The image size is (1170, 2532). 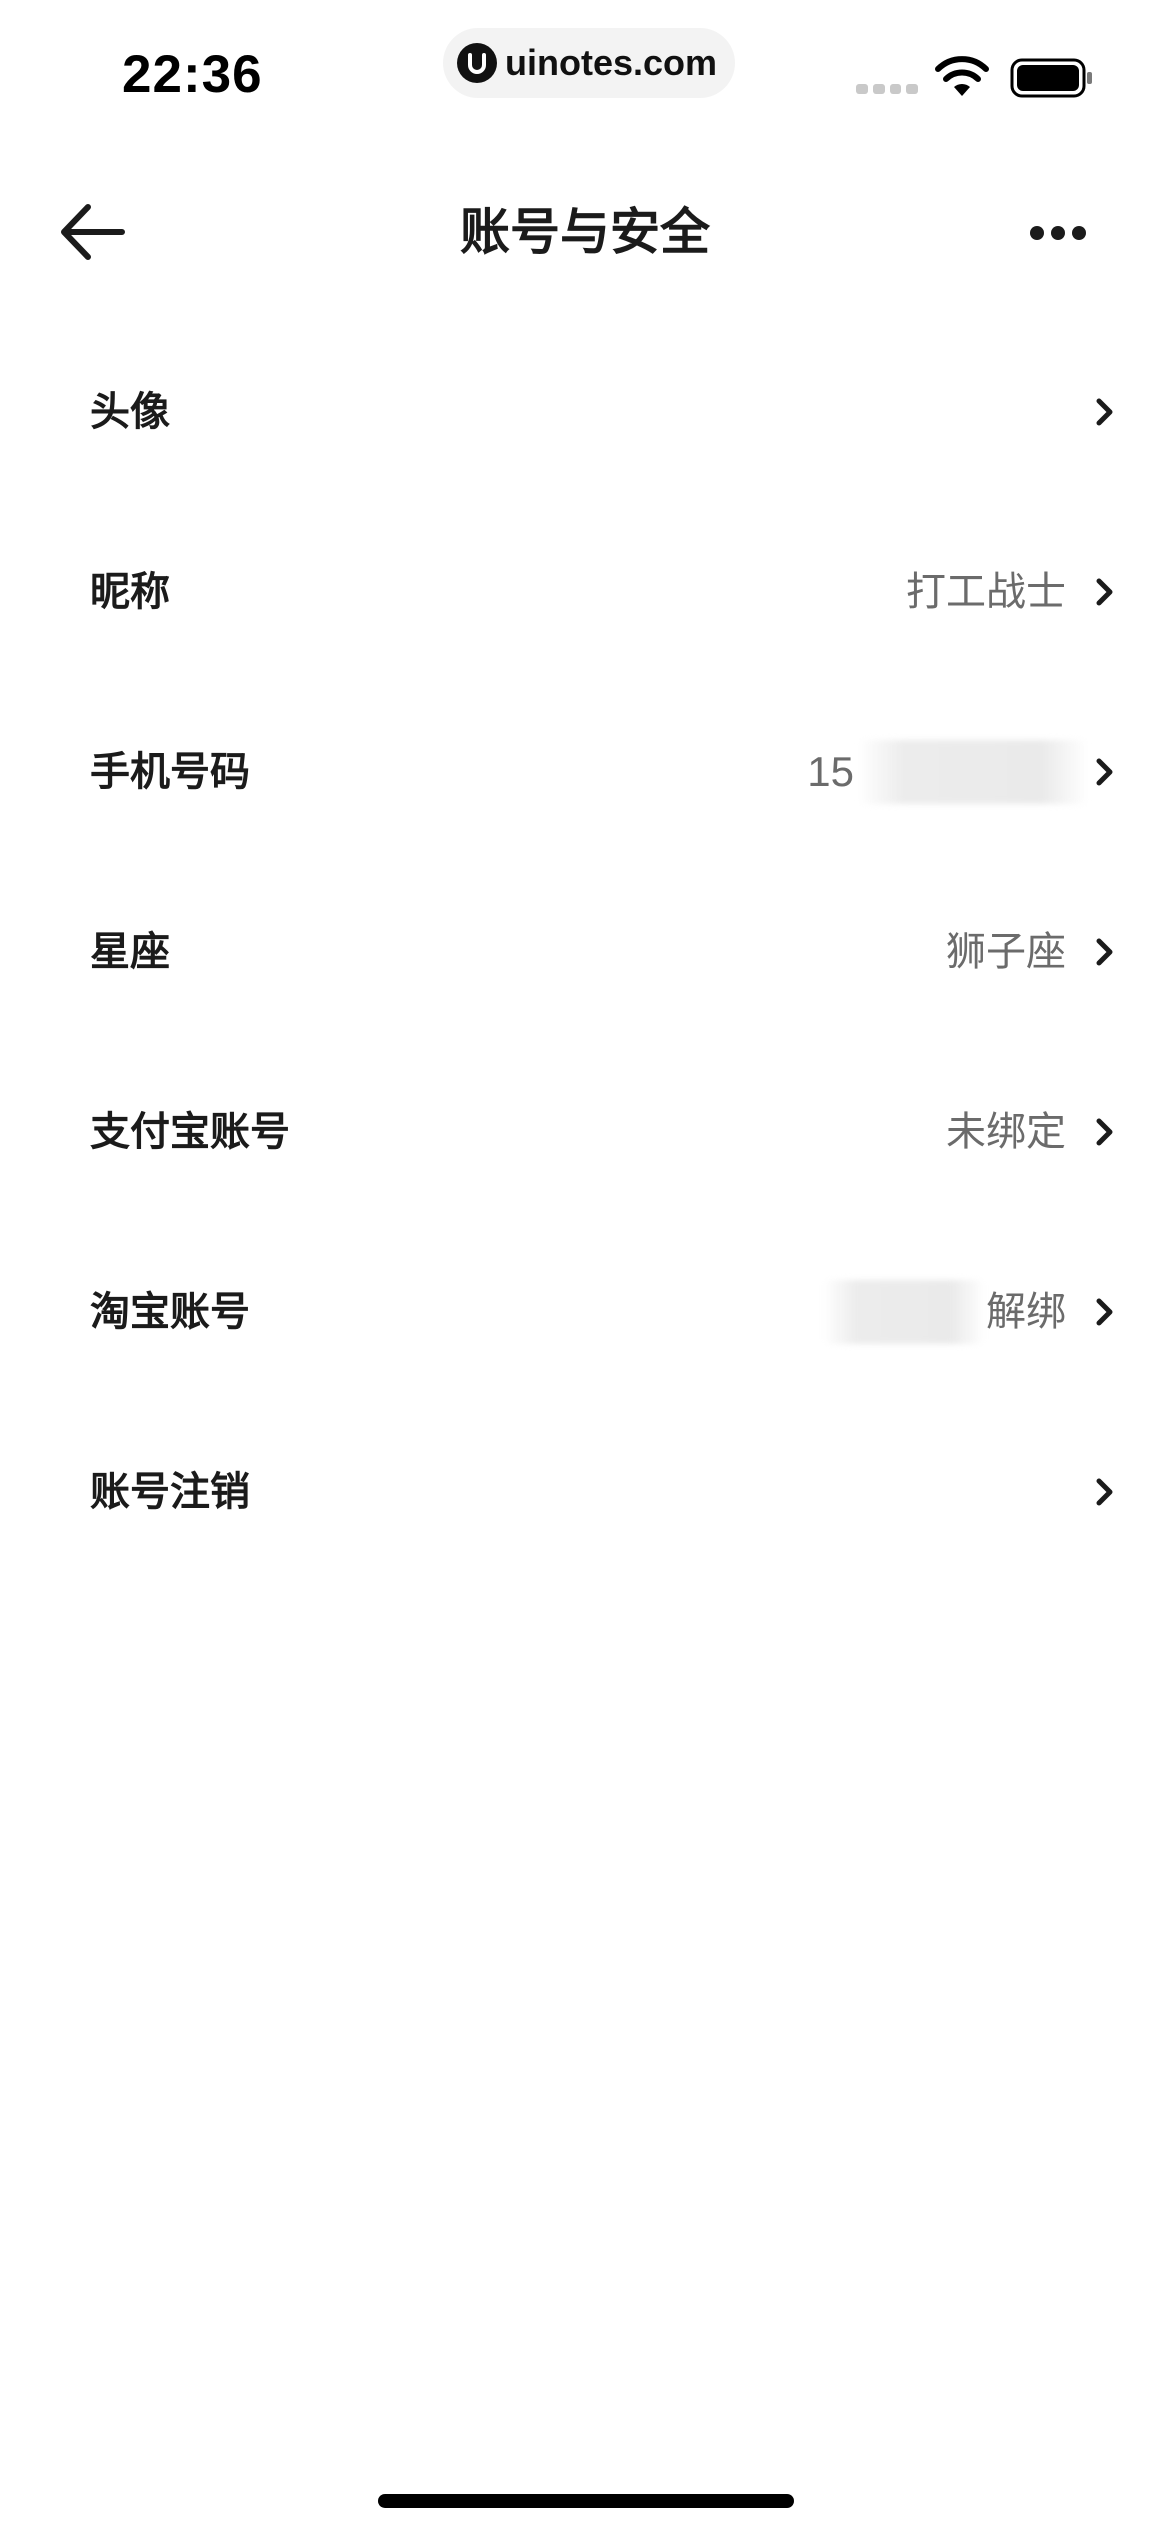 What do you see at coordinates (585, 772) in the screenshot?
I see `row-phone: 手机号码 15` at bounding box center [585, 772].